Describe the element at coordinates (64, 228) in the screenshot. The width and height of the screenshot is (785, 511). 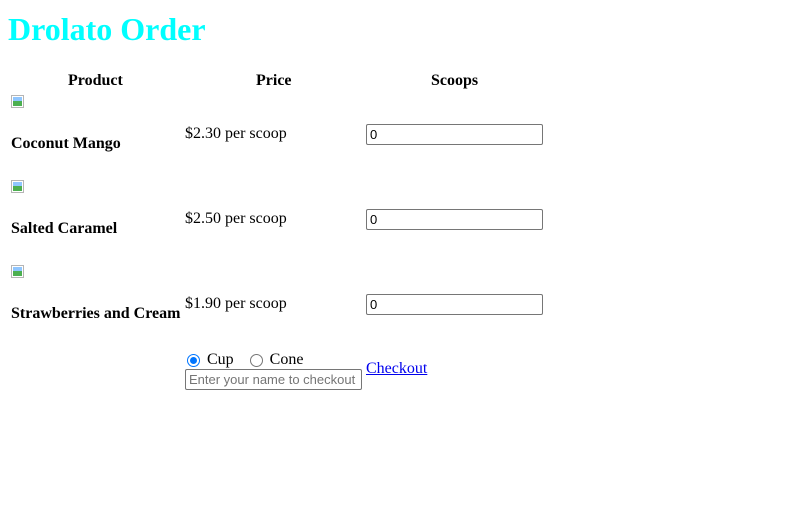
I see `product-name-salted-caramel: Salted Caramel` at that location.